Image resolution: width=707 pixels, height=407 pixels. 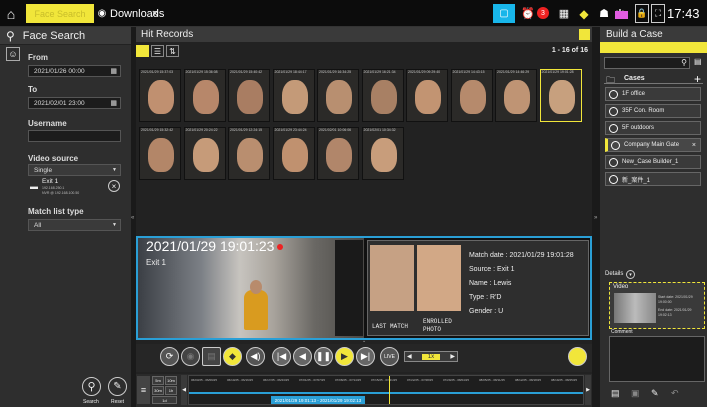 What do you see at coordinates (420, 380) in the screenshot?
I see `timeline-tick: 07/22/25 - 07/28/25` at bounding box center [420, 380].